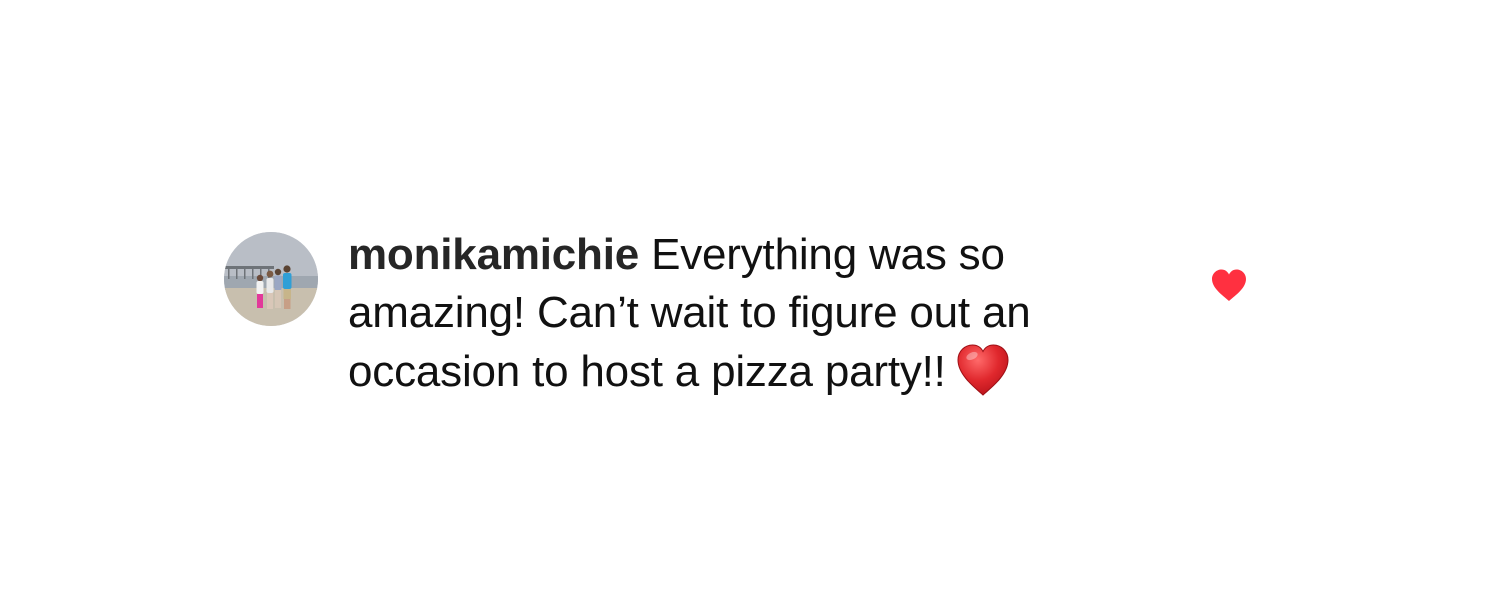 This screenshot has width=1501, height=608. I want to click on like-button, so click(1229, 286).